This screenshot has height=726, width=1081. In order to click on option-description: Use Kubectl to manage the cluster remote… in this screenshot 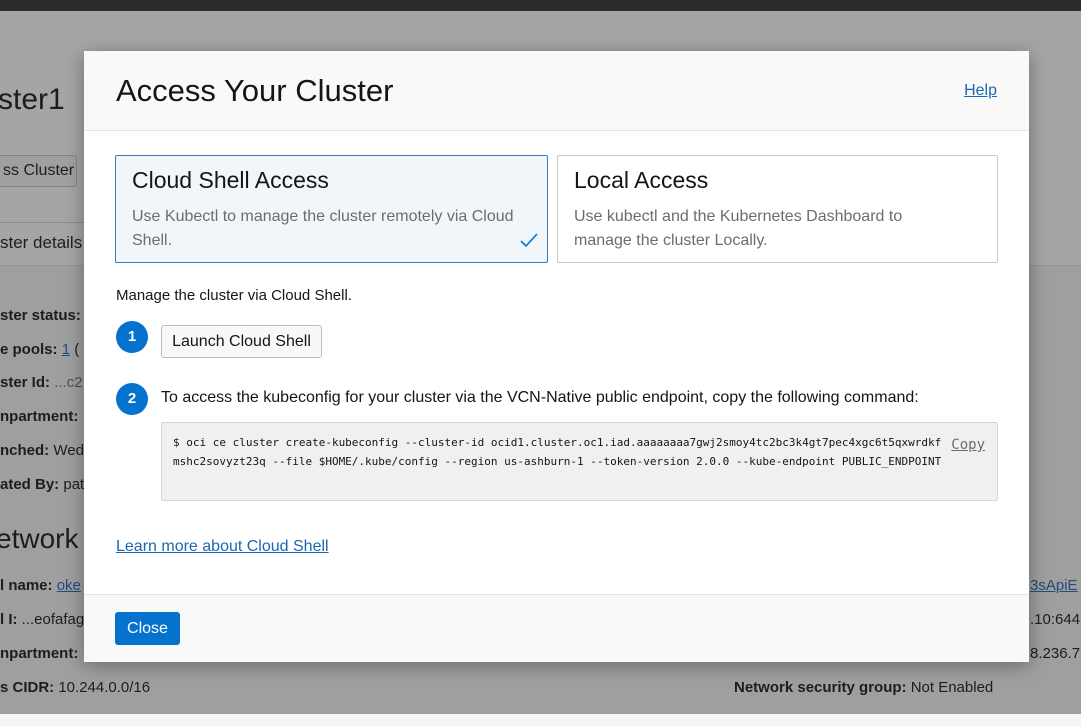, I will do `click(323, 228)`.